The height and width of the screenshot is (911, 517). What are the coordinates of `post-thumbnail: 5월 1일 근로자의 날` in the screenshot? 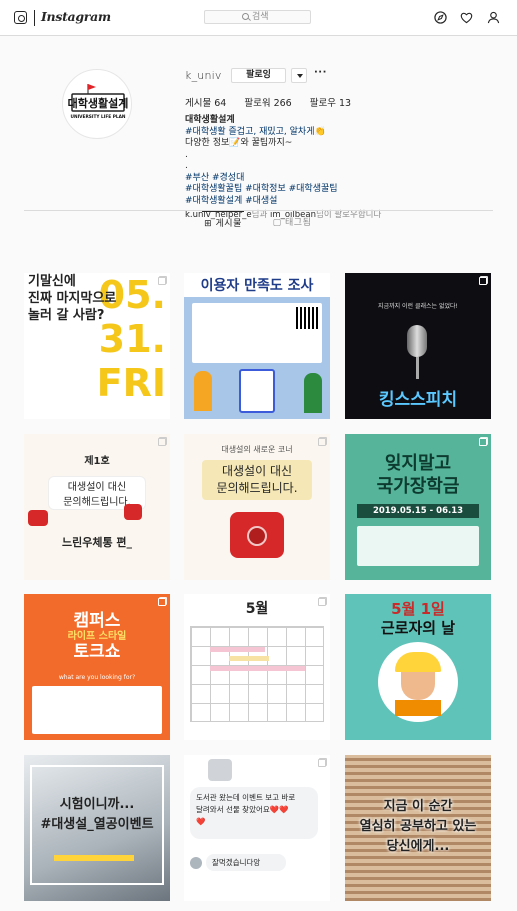 It's located at (418, 667).